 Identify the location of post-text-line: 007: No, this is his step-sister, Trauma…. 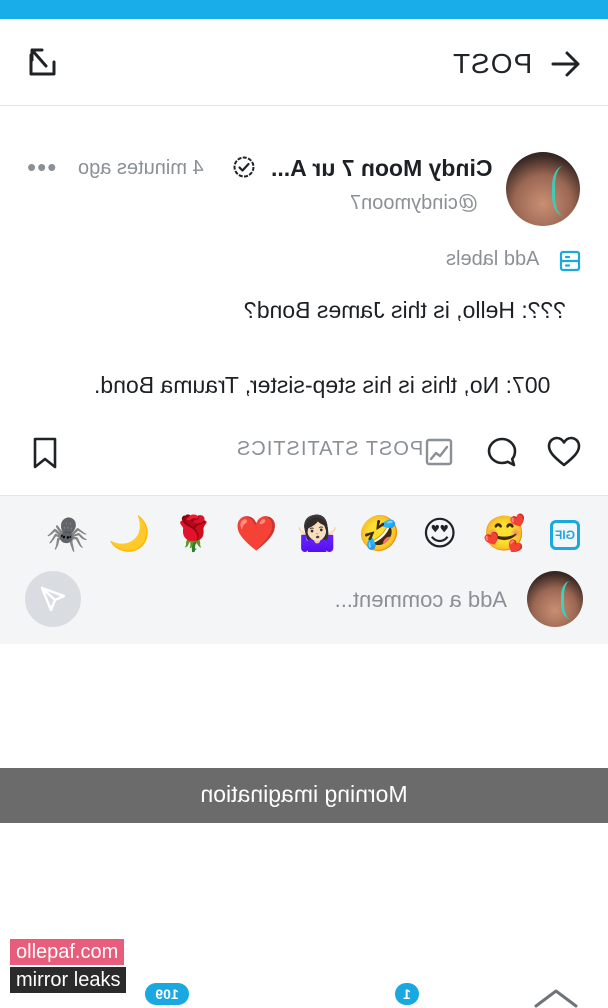
(322, 385).